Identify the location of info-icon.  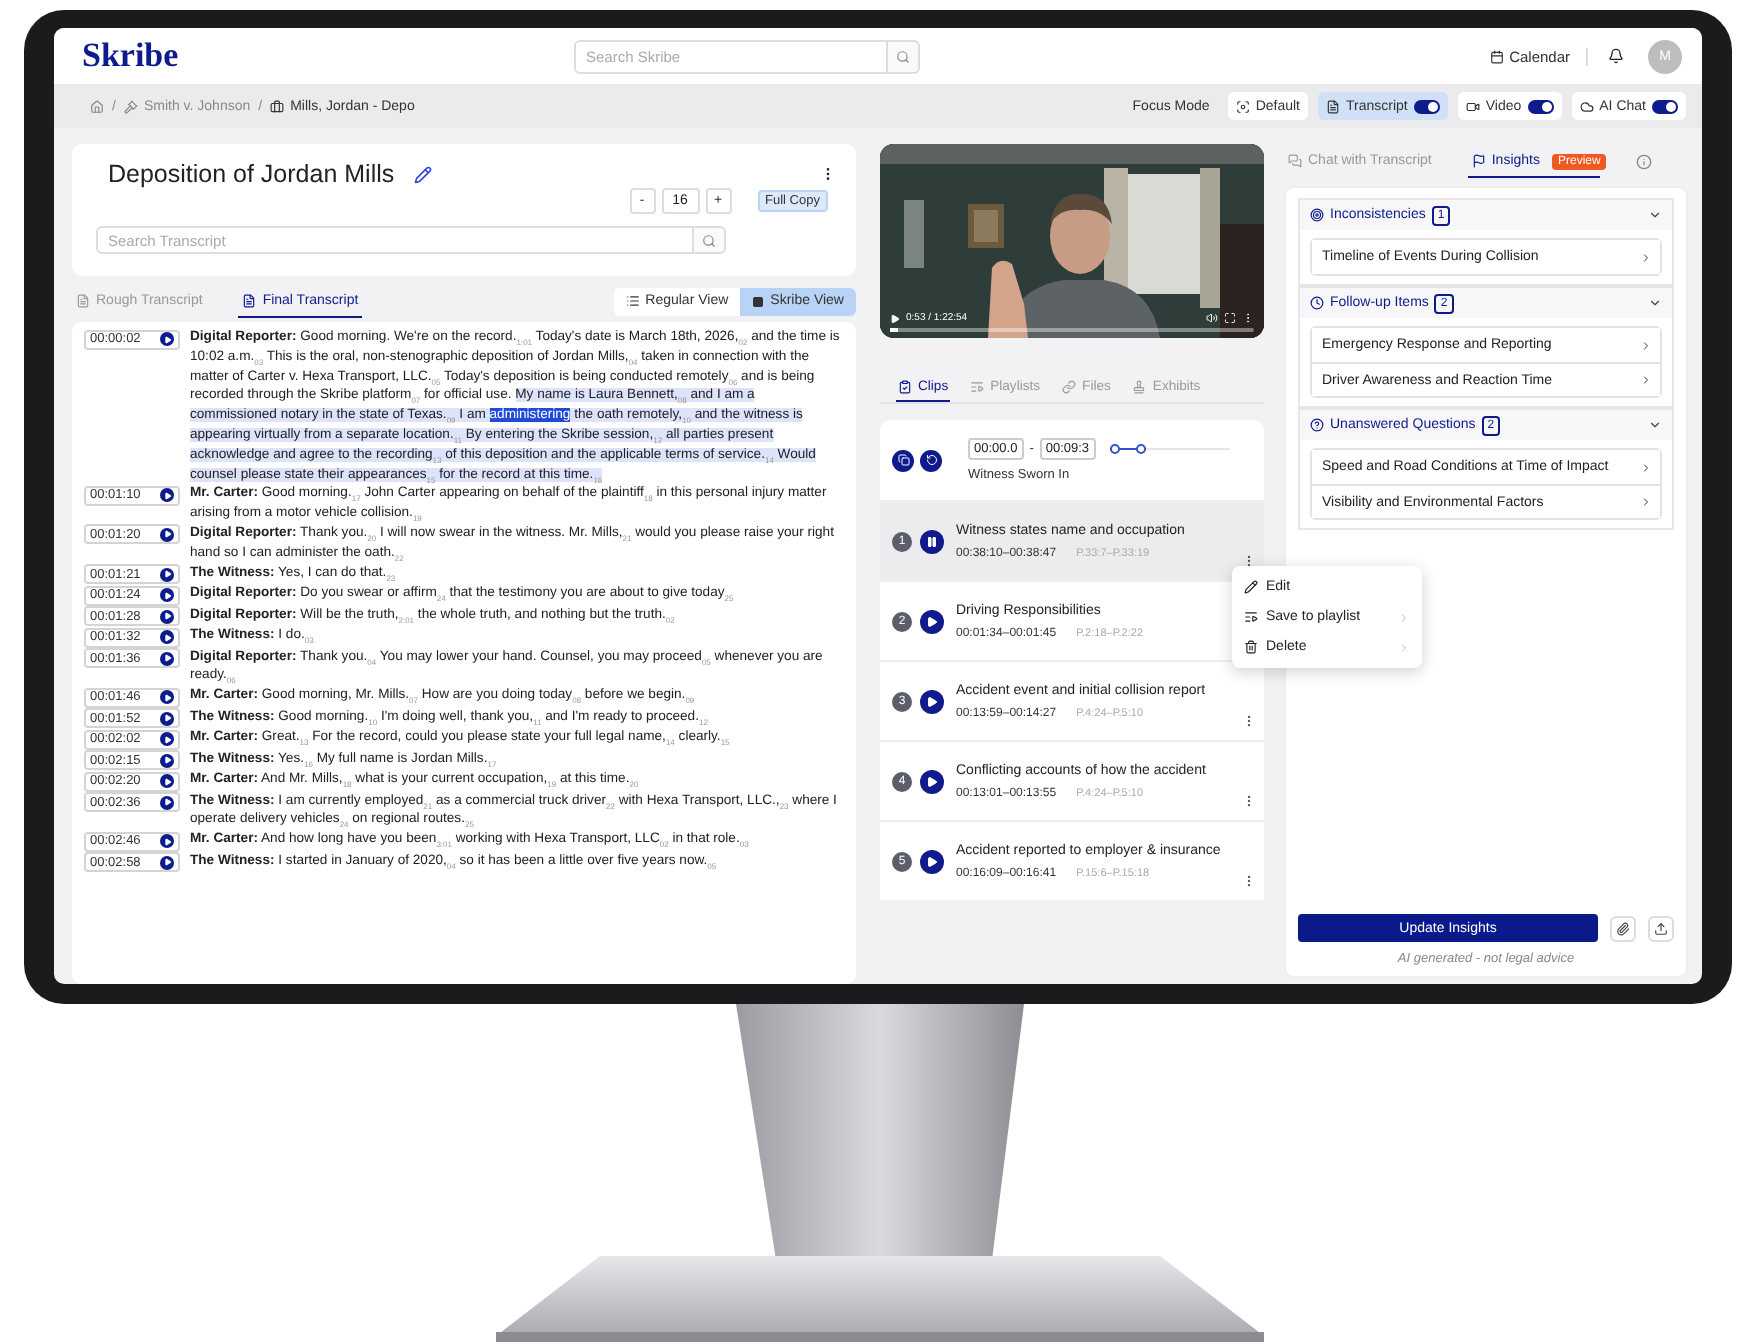
(1644, 162).